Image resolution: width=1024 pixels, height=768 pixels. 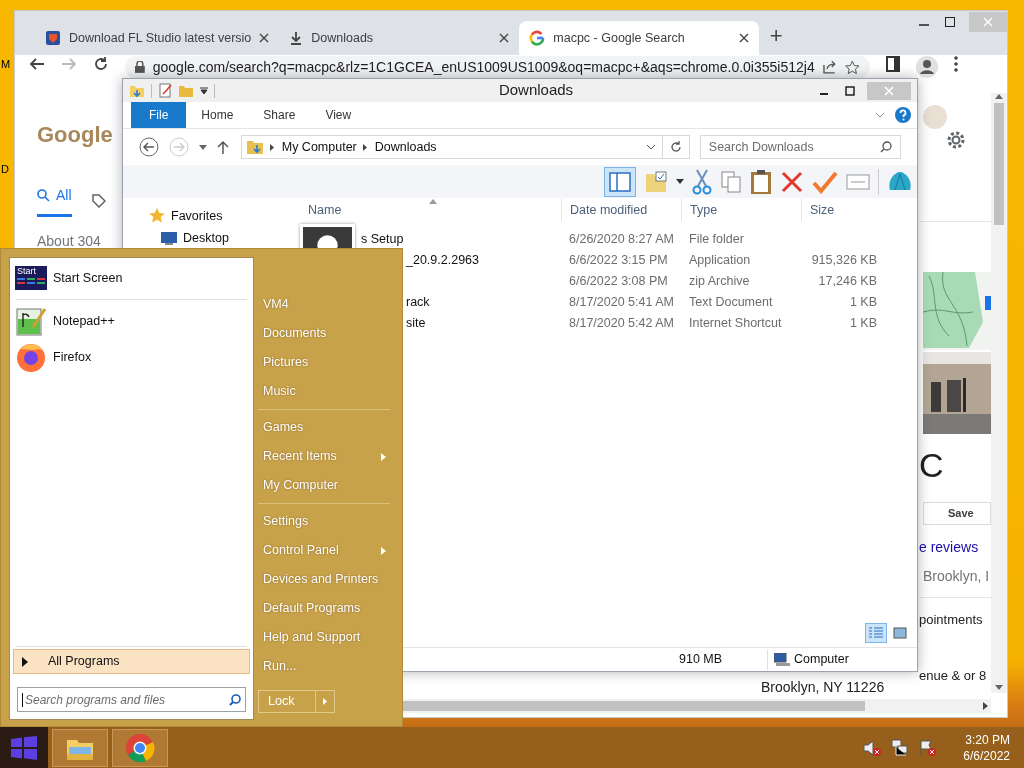 I want to click on size-cell: 915,326 KB, so click(x=844, y=260).